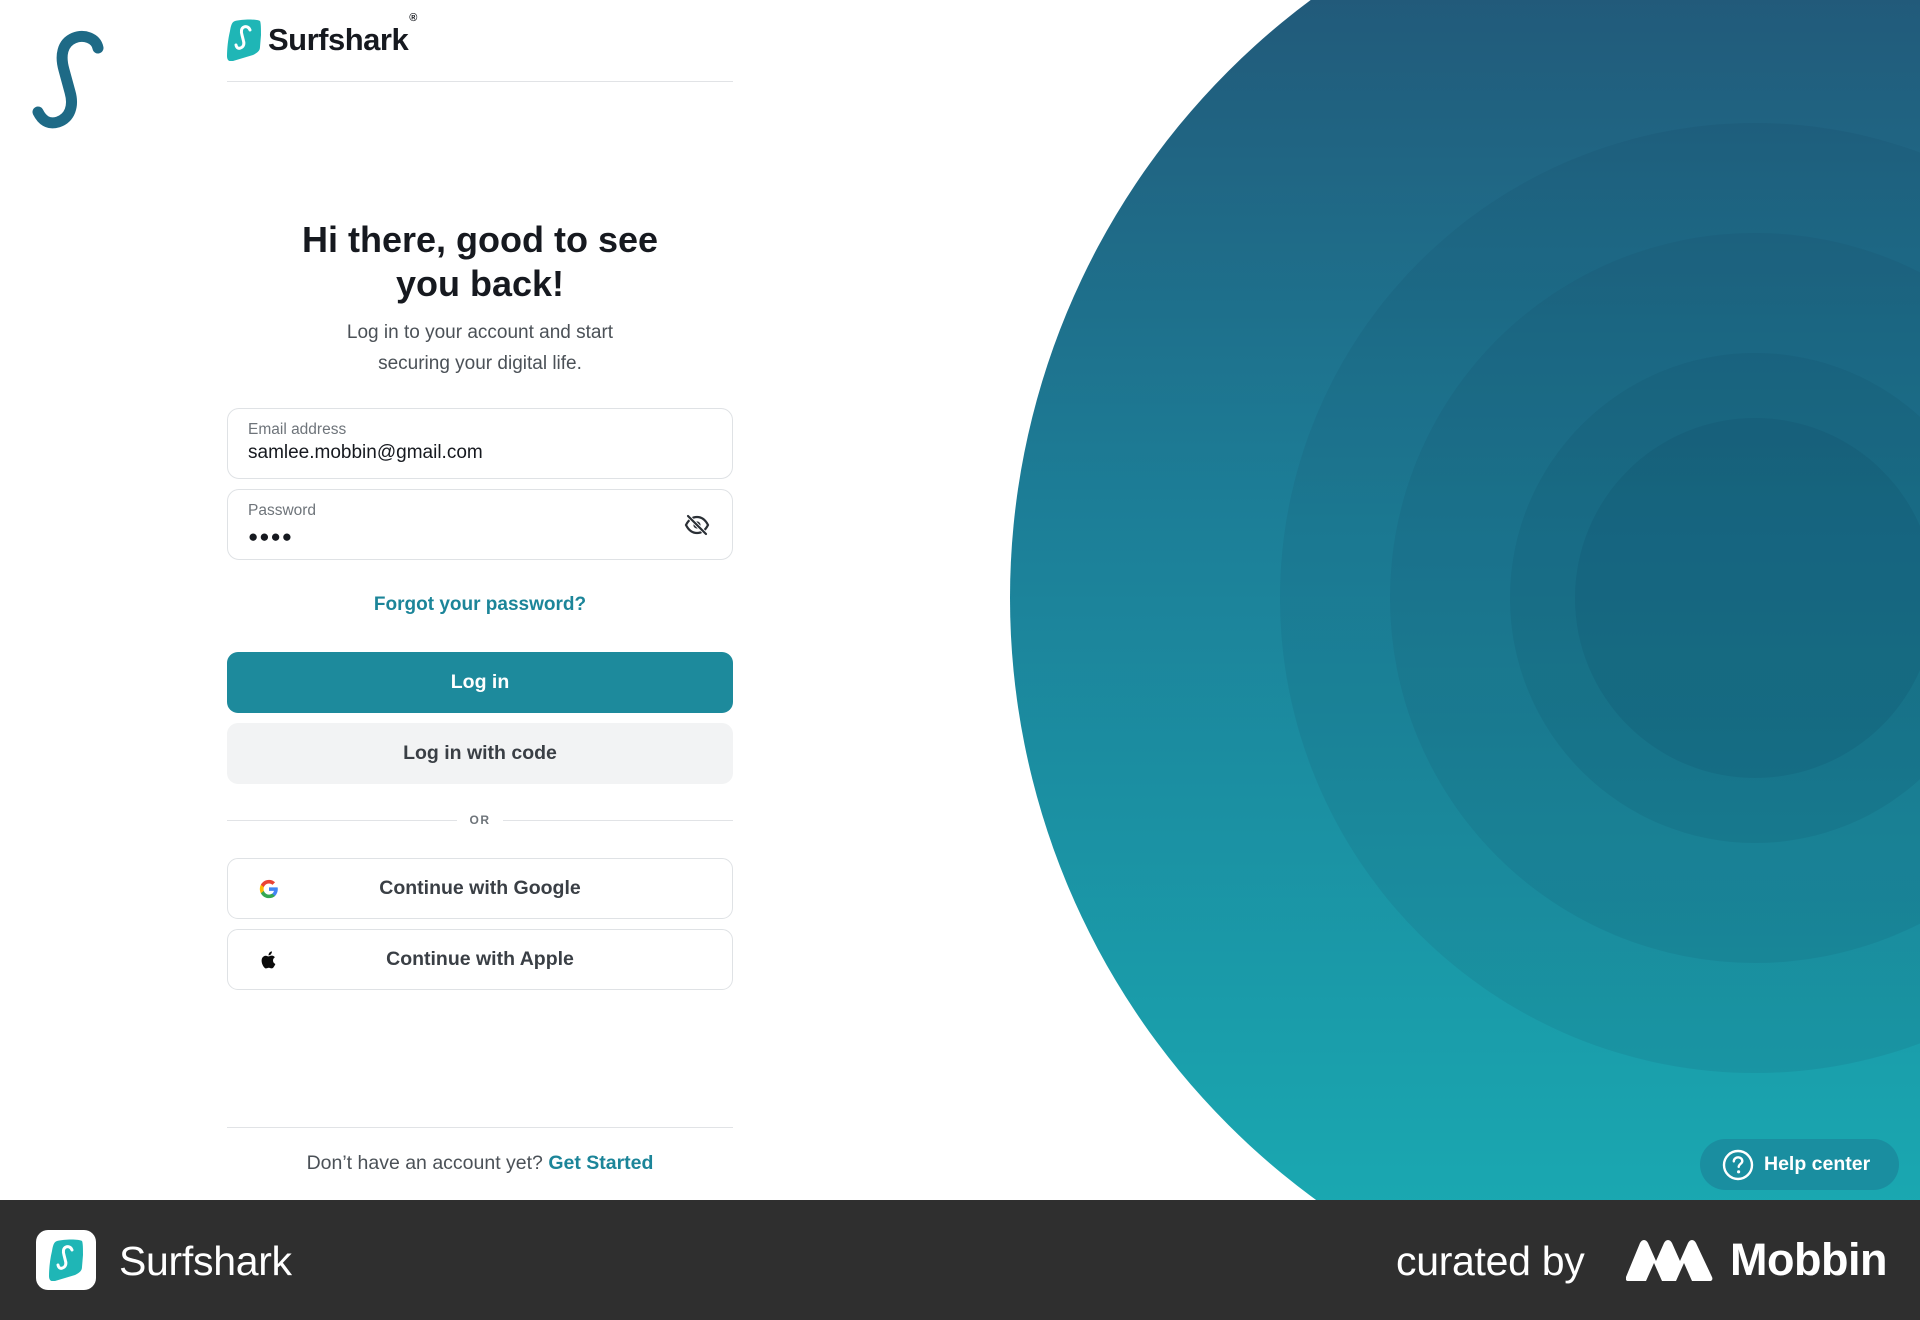  Describe the element at coordinates (480, 753) in the screenshot. I see `login-with-code-button: Log in with code` at that location.